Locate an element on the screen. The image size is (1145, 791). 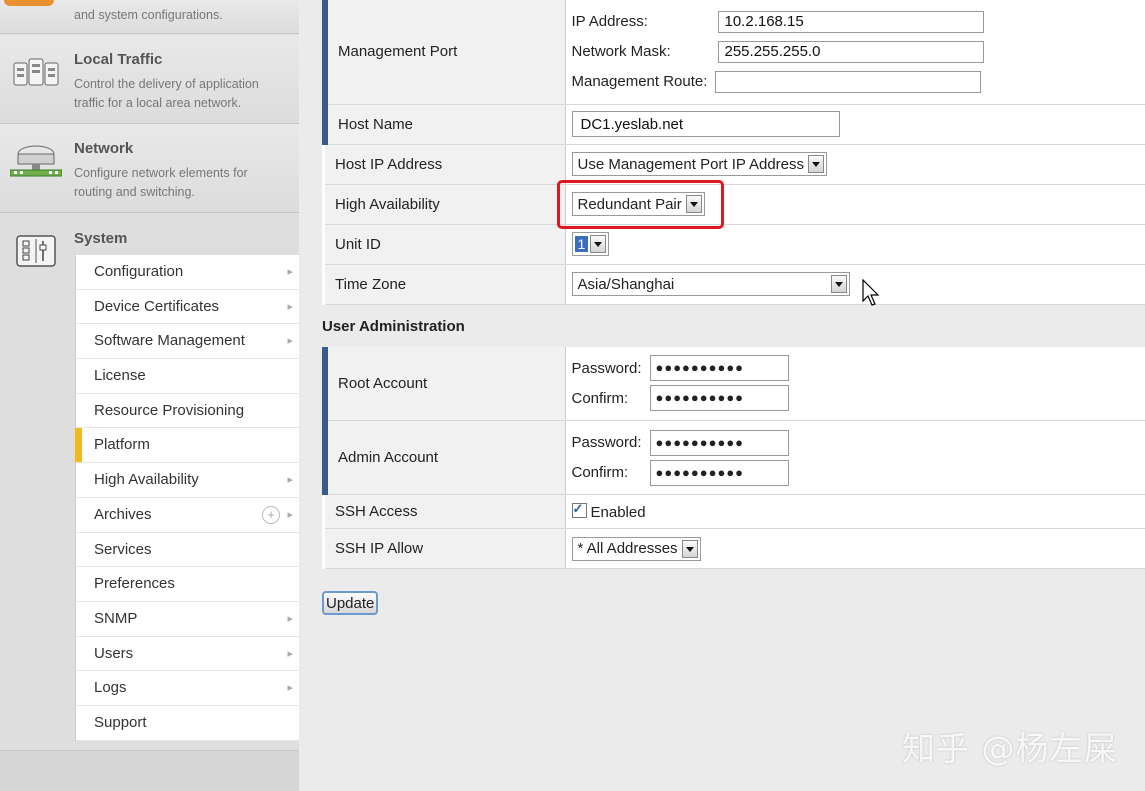
sidebar-item-label: SNMP is located at coordinates (116, 618).